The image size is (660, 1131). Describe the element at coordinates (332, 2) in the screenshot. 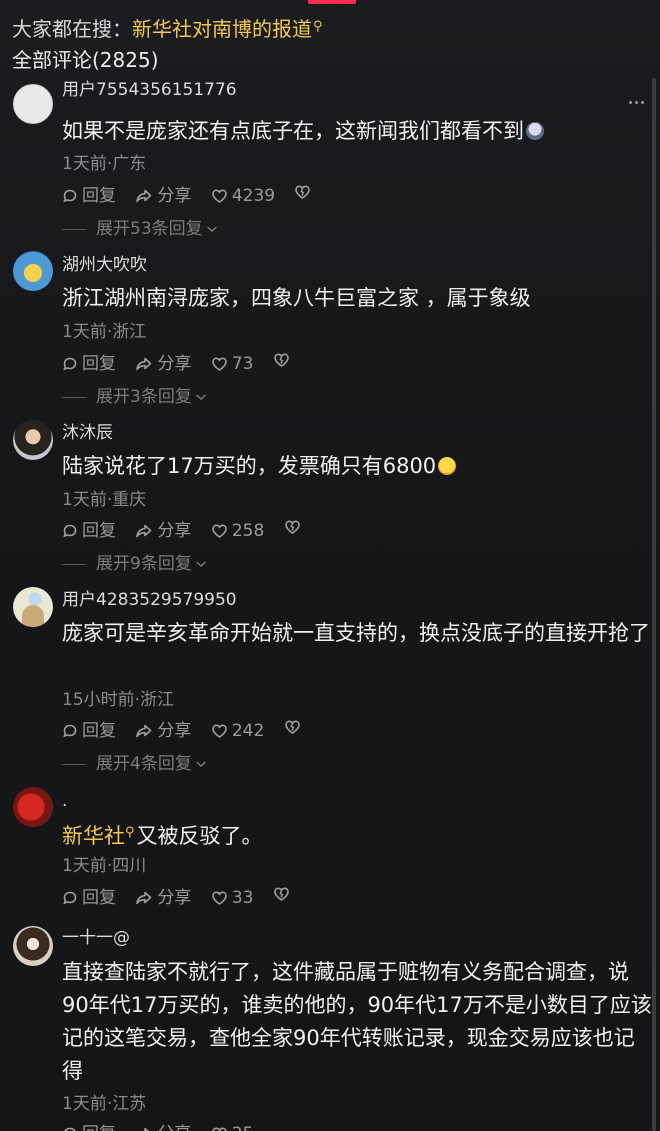

I see `active-tab-indicator` at that location.